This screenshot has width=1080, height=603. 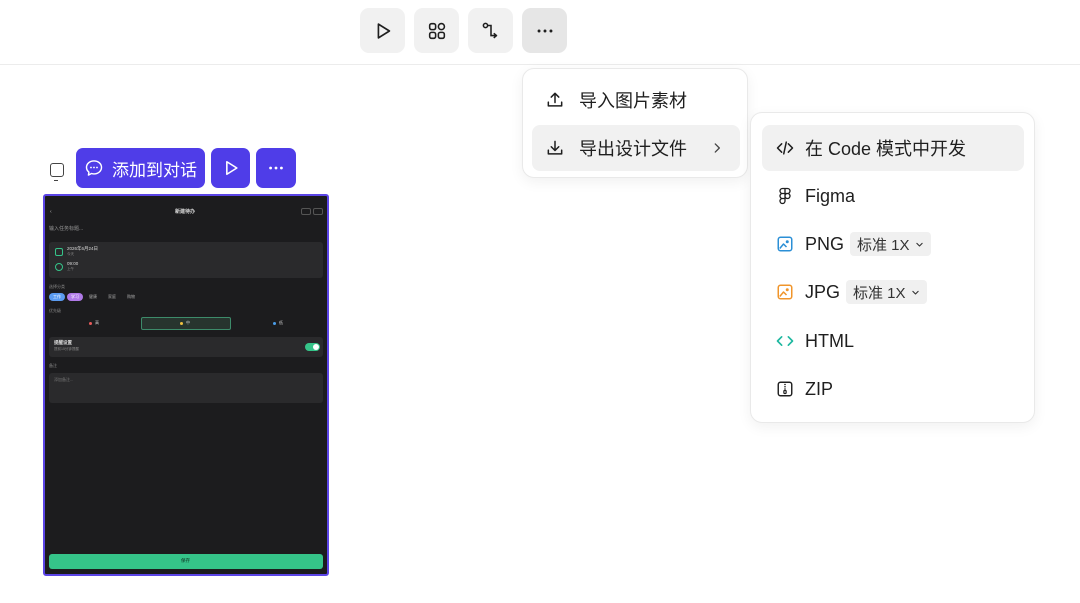 I want to click on chevron-right-icon, so click(x=717, y=148).